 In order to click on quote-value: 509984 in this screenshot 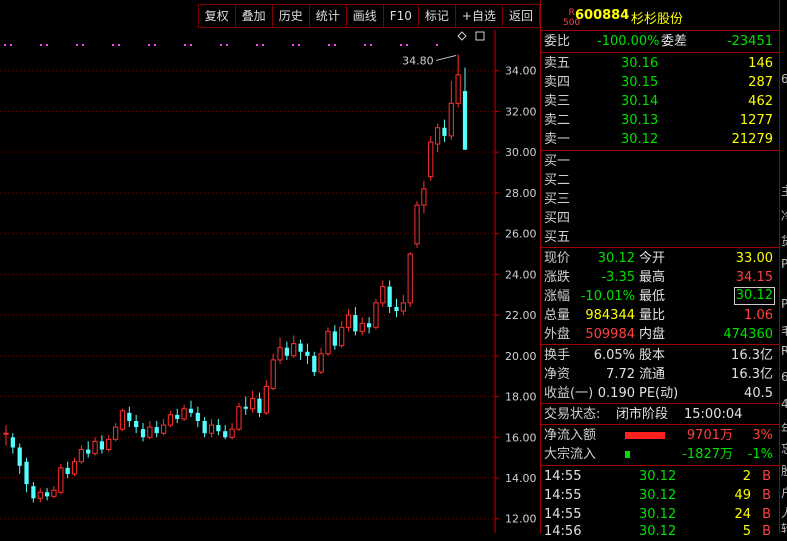, I will do `click(610, 334)`.